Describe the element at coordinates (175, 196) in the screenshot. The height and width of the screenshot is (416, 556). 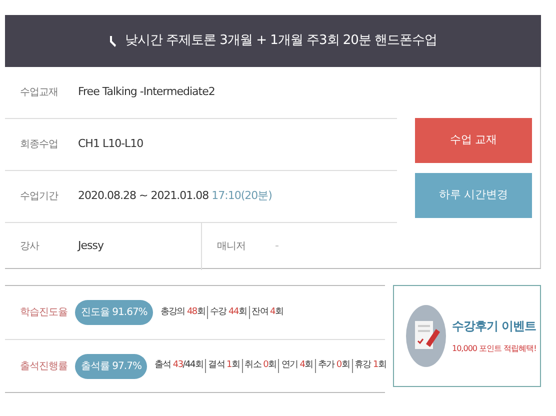
I see `field-value: 2020.08.28 ~ 2021.01.08 17:10(20분)` at that location.